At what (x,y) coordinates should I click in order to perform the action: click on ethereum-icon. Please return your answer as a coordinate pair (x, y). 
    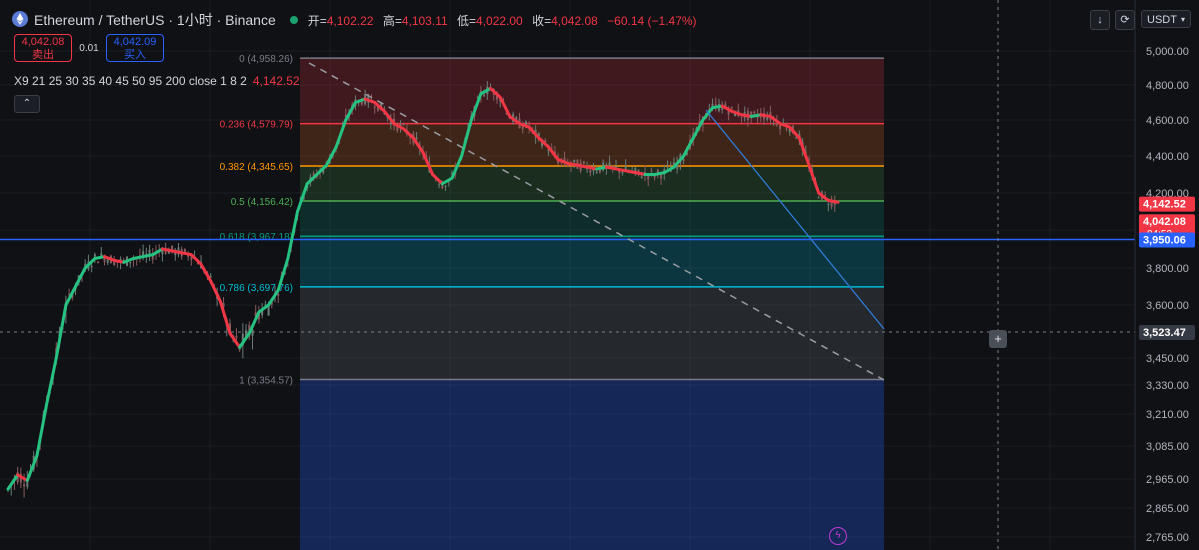
    Looking at the image, I should click on (20, 20).